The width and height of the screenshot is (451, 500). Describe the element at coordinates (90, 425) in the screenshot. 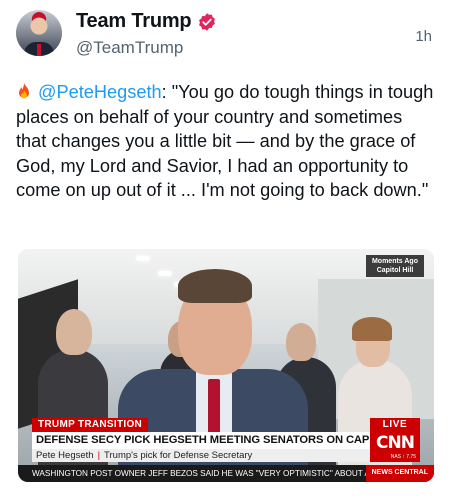

I see `segment-tag: TRUMP TRANSITION` at that location.